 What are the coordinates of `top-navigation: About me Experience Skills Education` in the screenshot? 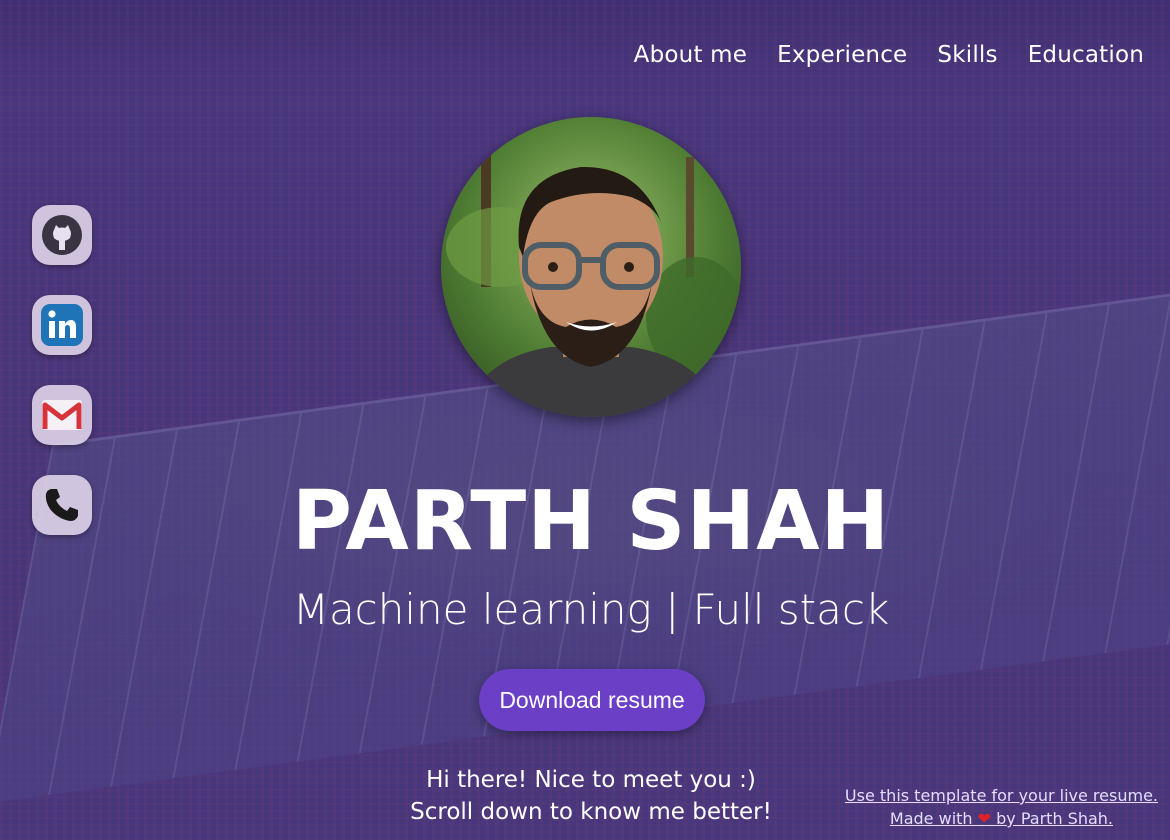 It's located at (889, 55).